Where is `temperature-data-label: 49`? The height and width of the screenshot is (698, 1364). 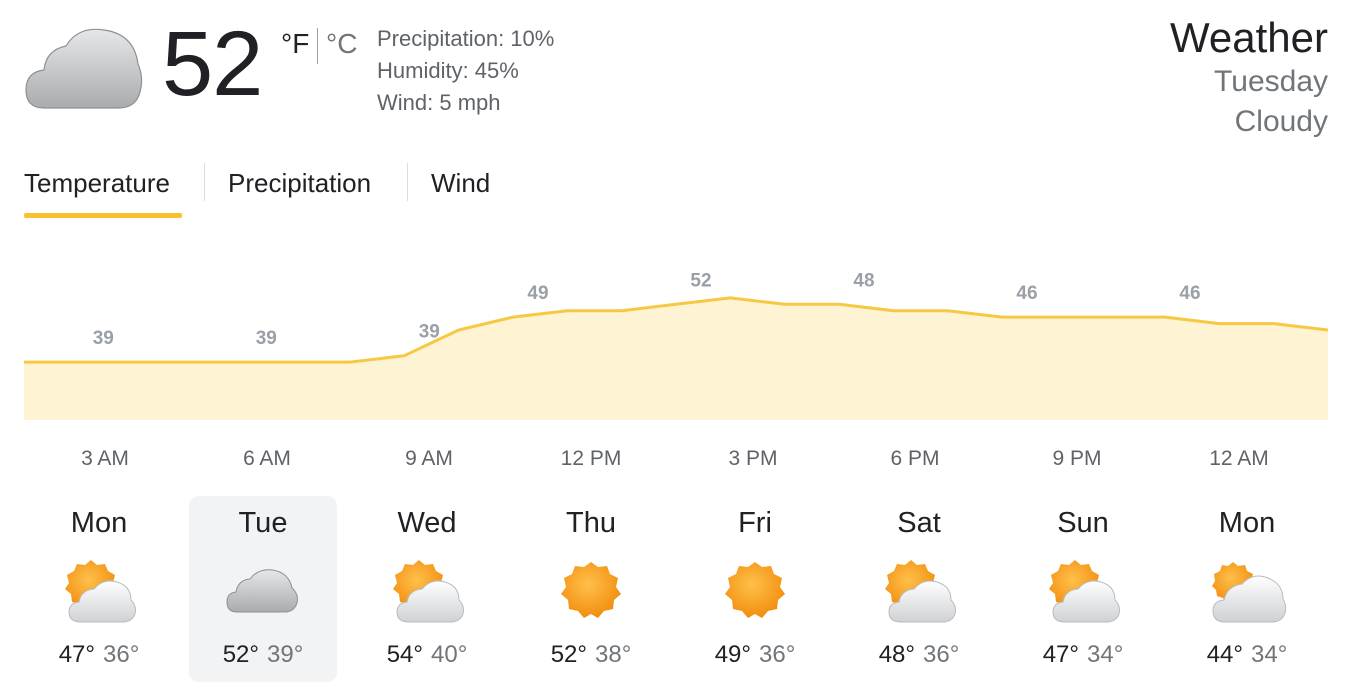
temperature-data-label: 49 is located at coordinates (537, 293).